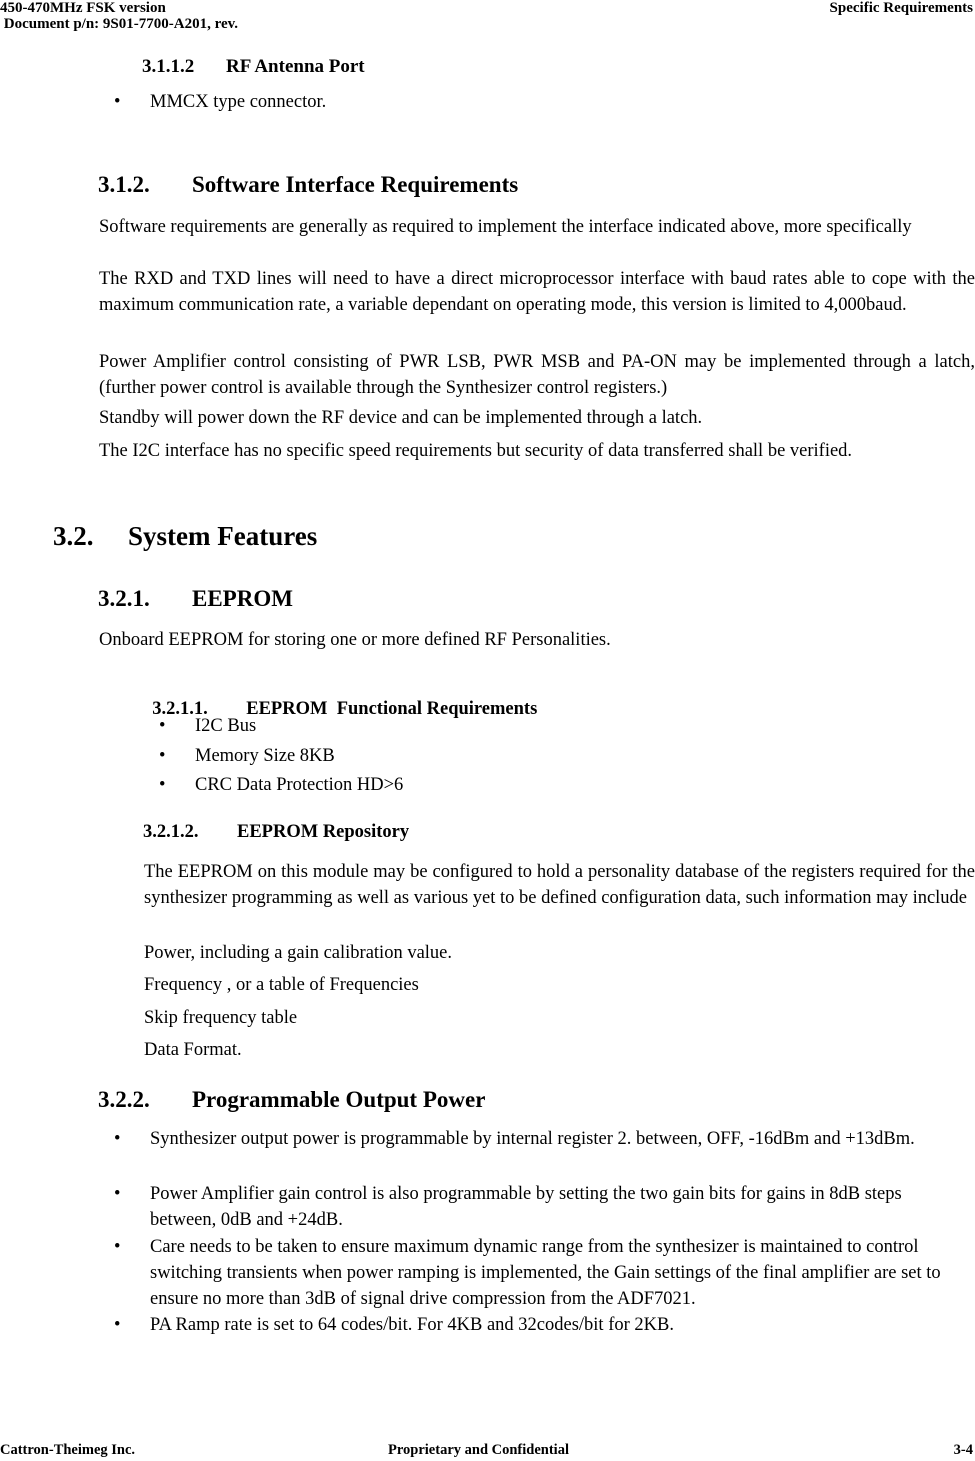  Describe the element at coordinates (124, 598) in the screenshot. I see `section-number: 3.2.1.` at that location.